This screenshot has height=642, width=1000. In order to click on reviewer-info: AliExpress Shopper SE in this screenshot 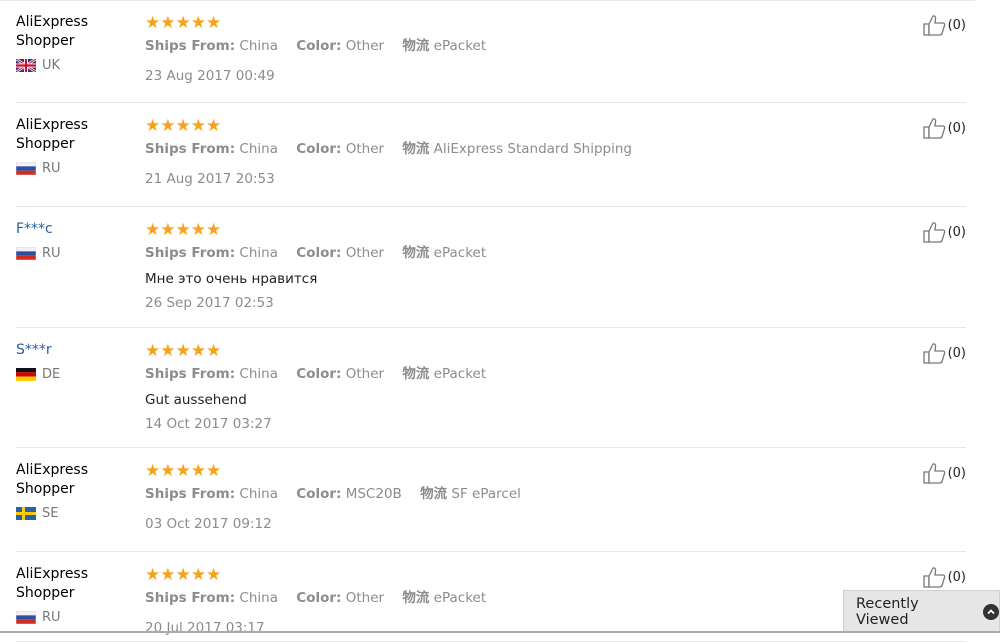, I will do `click(71, 491)`.